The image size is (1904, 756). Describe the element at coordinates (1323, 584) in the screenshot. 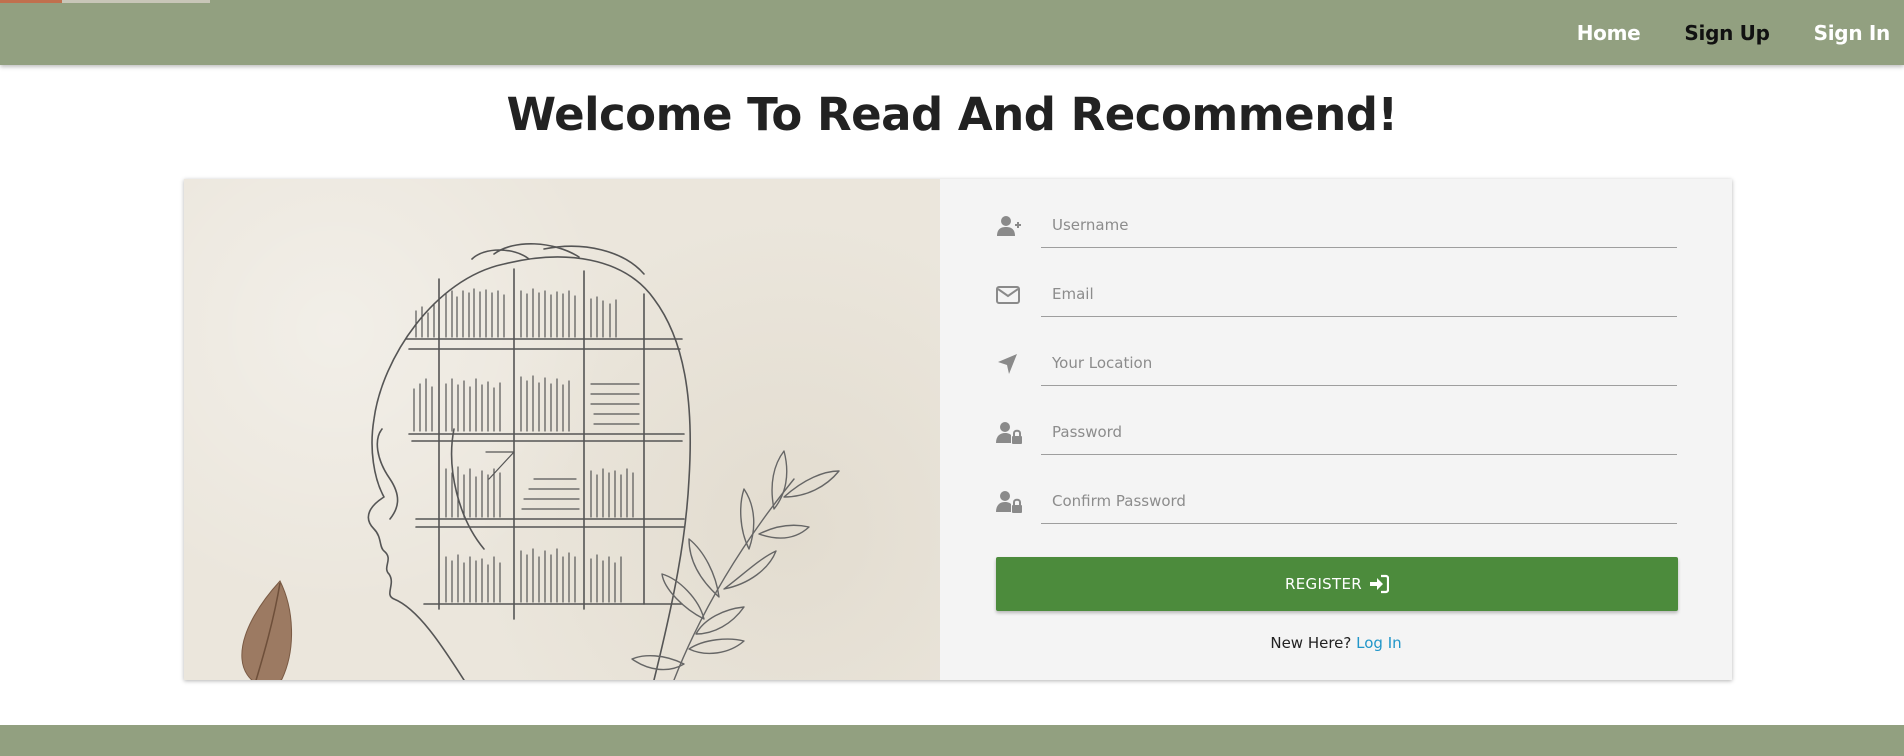

I see `register-button-label: REGISTER` at that location.